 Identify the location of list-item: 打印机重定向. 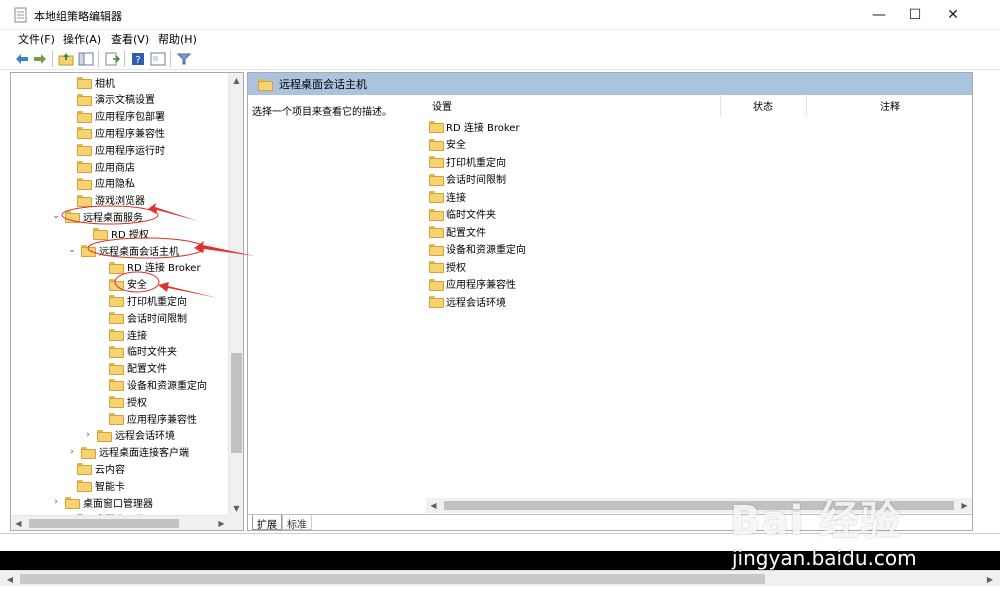
(467, 161).